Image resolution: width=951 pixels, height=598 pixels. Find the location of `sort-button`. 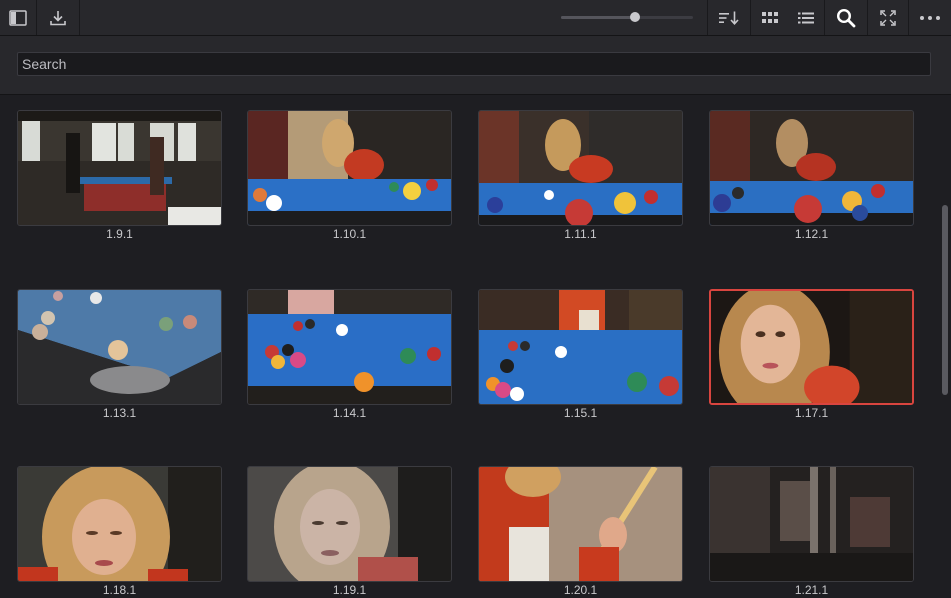

sort-button is located at coordinates (728, 17).